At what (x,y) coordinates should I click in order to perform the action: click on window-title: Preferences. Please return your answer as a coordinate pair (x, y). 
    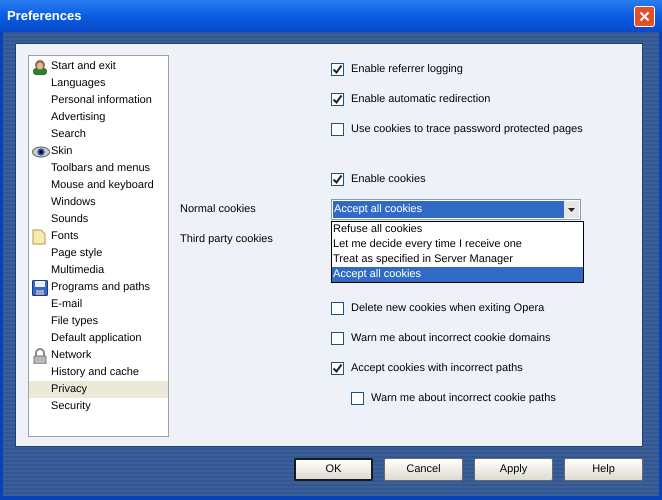
    Looking at the image, I should click on (44, 16).